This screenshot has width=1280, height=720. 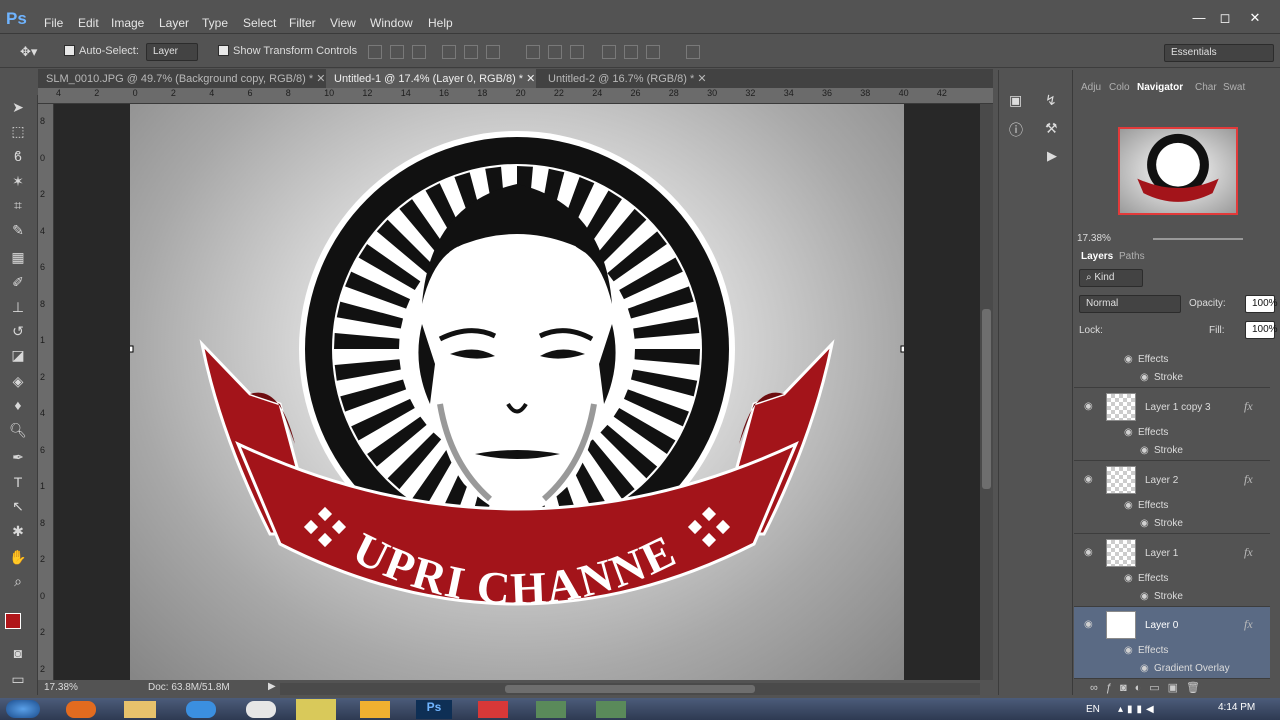 What do you see at coordinates (81, 709) in the screenshot?
I see `firefox-icon` at bounding box center [81, 709].